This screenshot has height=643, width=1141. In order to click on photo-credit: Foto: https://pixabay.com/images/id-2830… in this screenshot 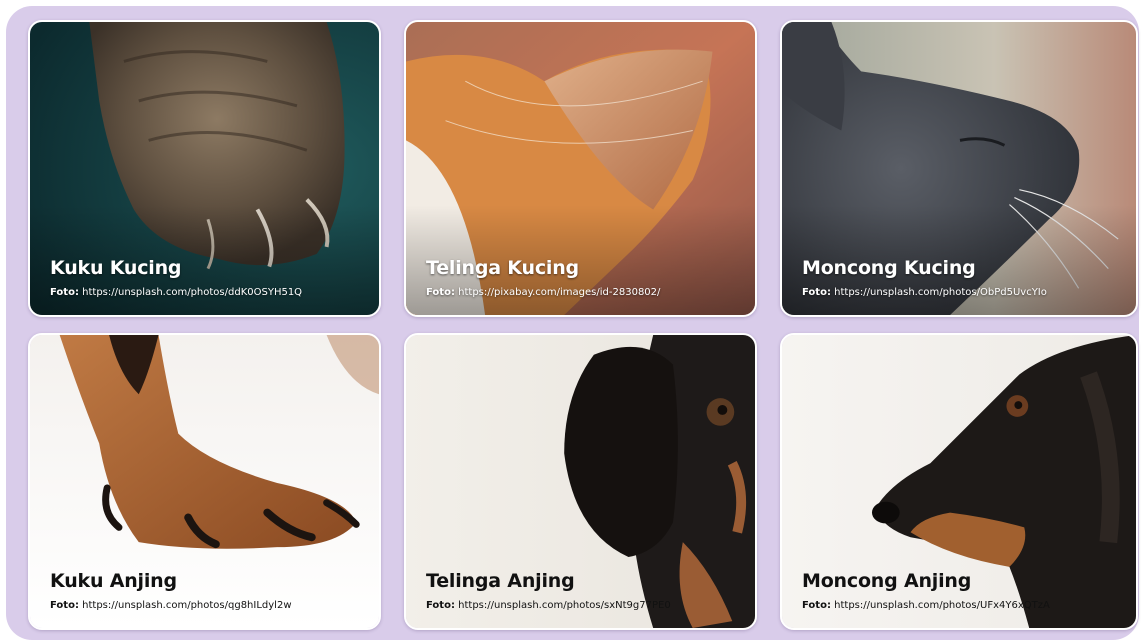, I will do `click(585, 292)`.